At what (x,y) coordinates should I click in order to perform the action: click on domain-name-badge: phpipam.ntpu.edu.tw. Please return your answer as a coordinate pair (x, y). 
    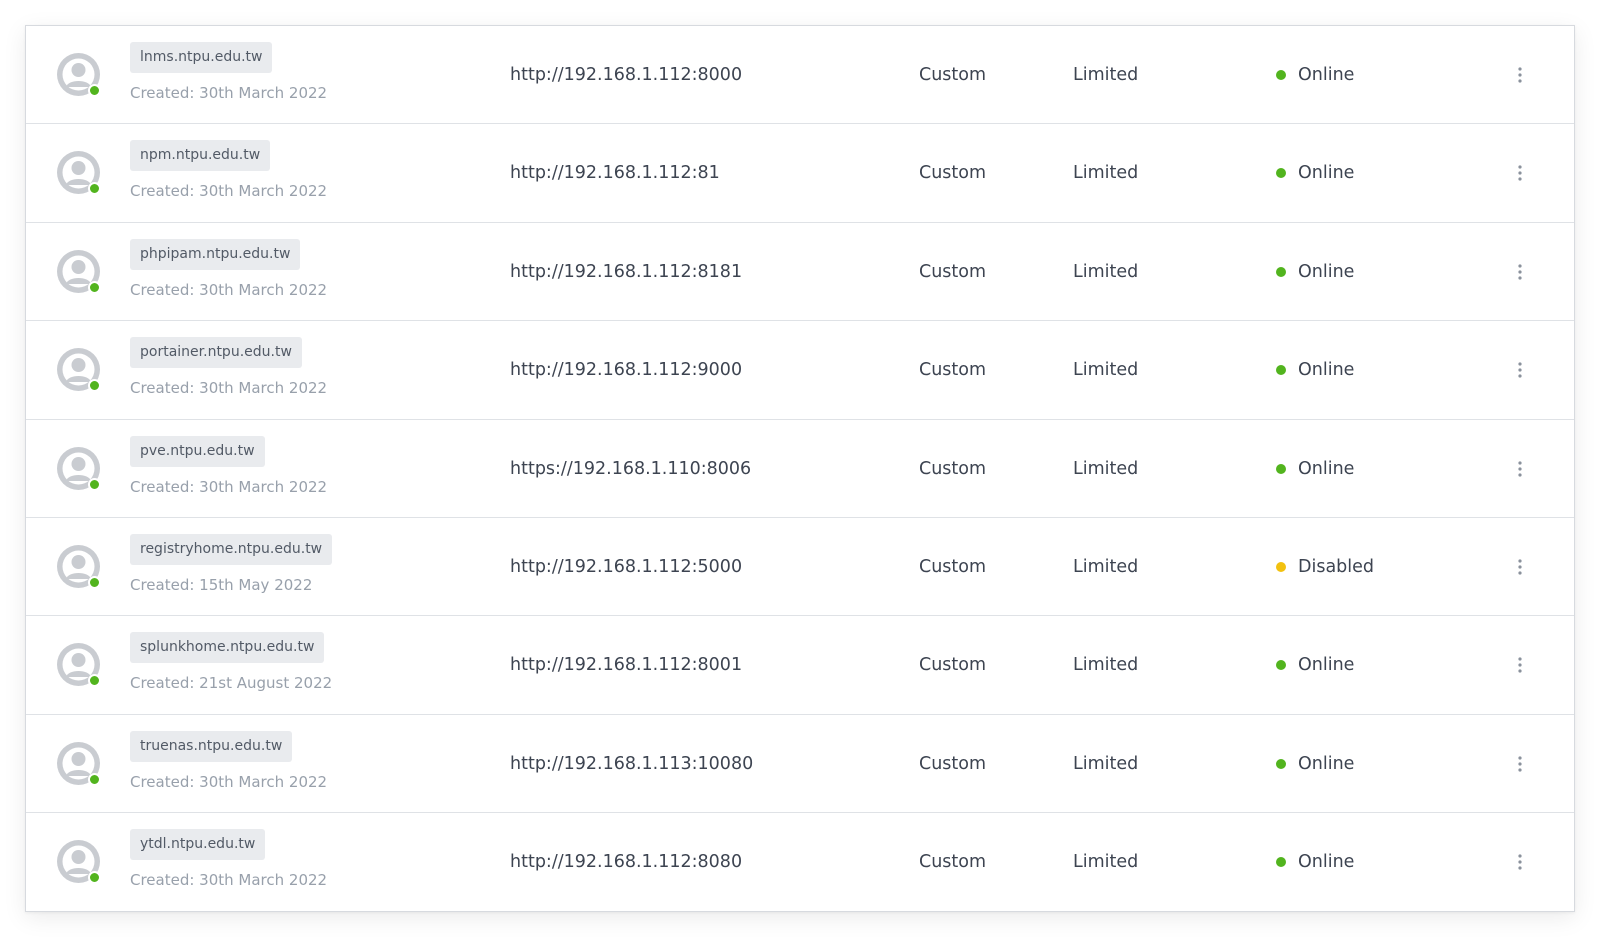
    Looking at the image, I should click on (215, 254).